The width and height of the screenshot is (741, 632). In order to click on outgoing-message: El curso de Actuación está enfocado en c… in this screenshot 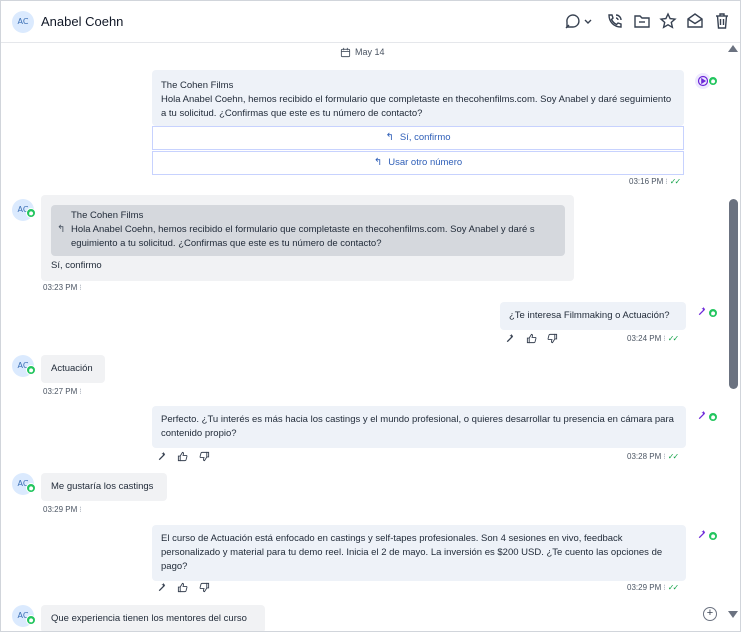, I will do `click(419, 553)`.